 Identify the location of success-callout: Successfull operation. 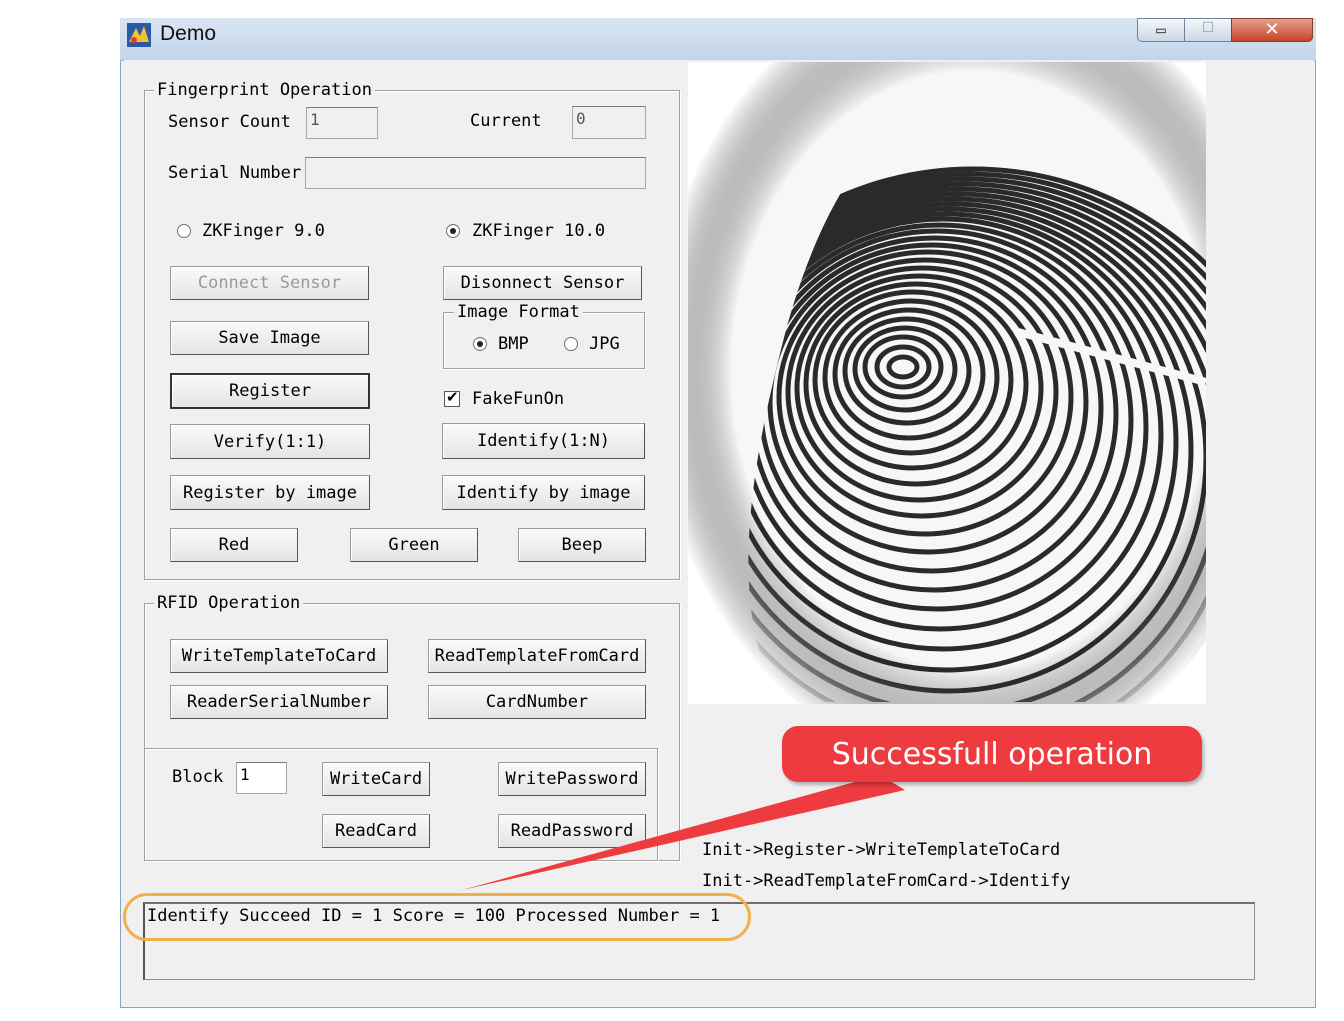
(992, 754).